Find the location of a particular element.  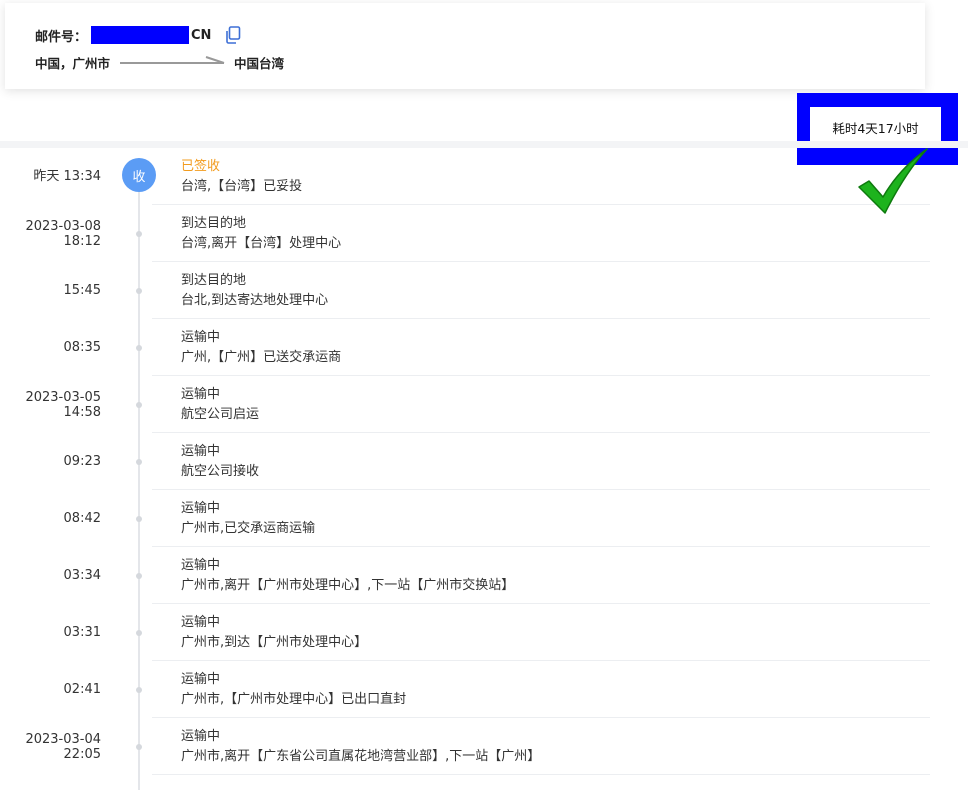

entry-timestamp: 03:34 is located at coordinates (50, 575).